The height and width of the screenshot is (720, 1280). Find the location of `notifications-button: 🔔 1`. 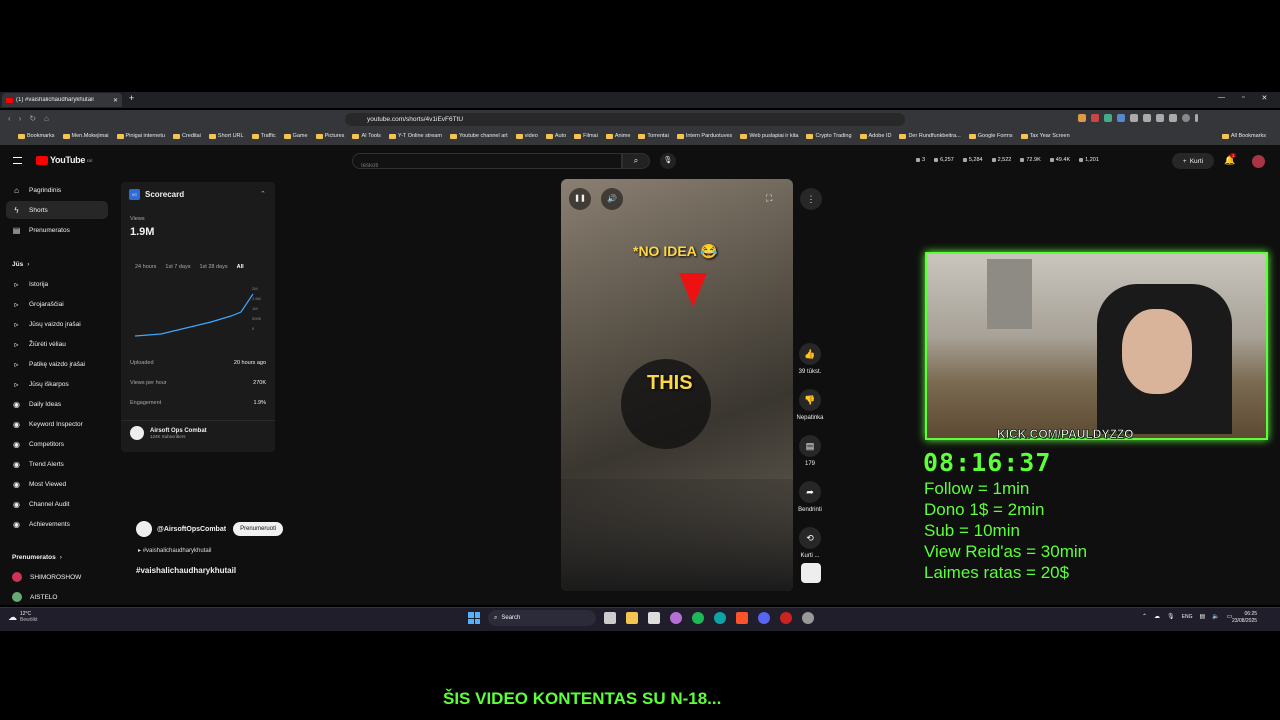

notifications-button: 🔔 1 is located at coordinates (1230, 159).